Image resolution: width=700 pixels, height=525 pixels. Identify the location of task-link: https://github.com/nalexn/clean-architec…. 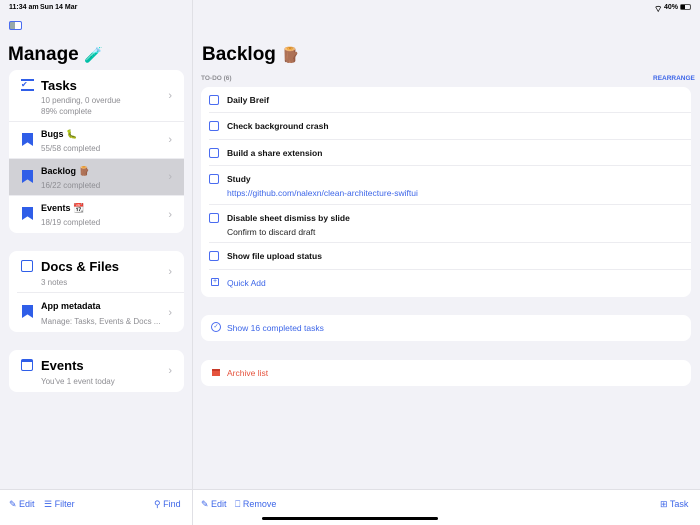
(322, 193).